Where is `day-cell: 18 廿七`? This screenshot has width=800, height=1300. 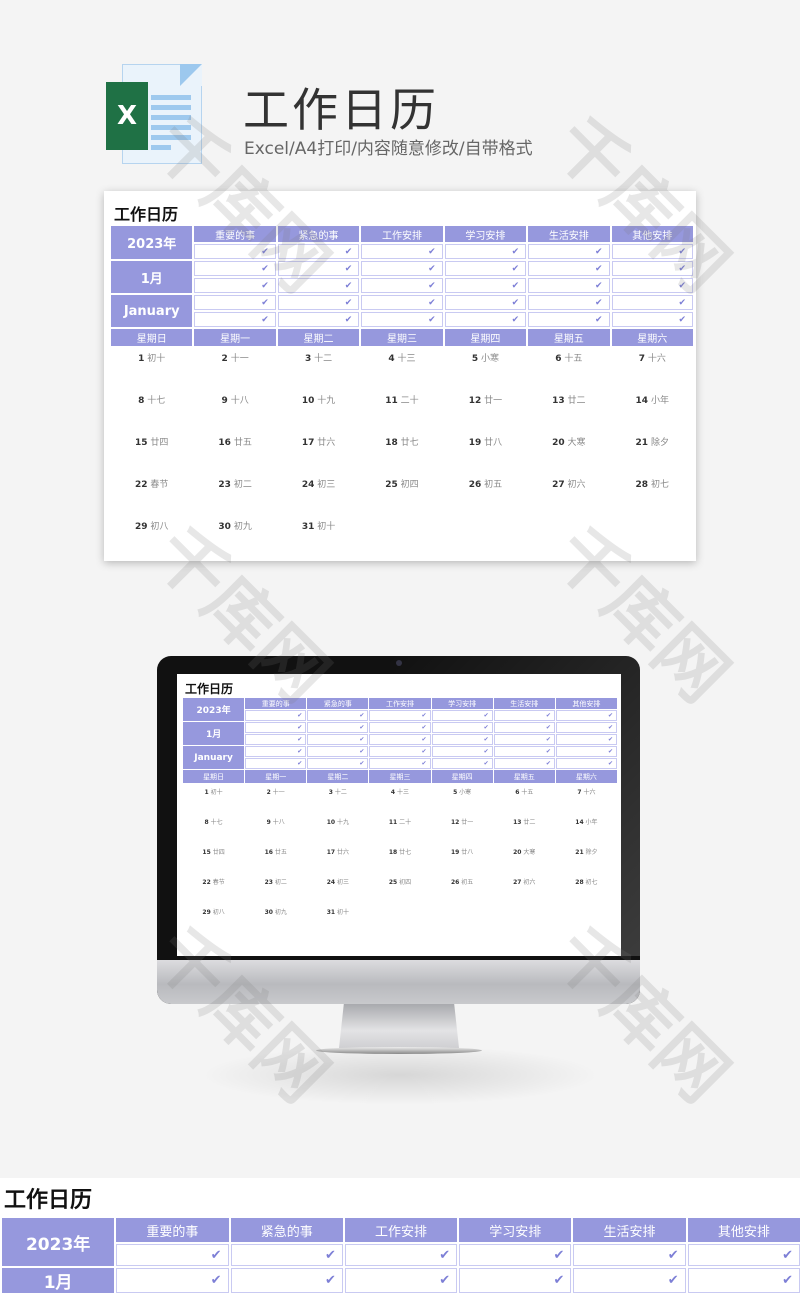
day-cell: 18 廿七 is located at coordinates (401, 452).